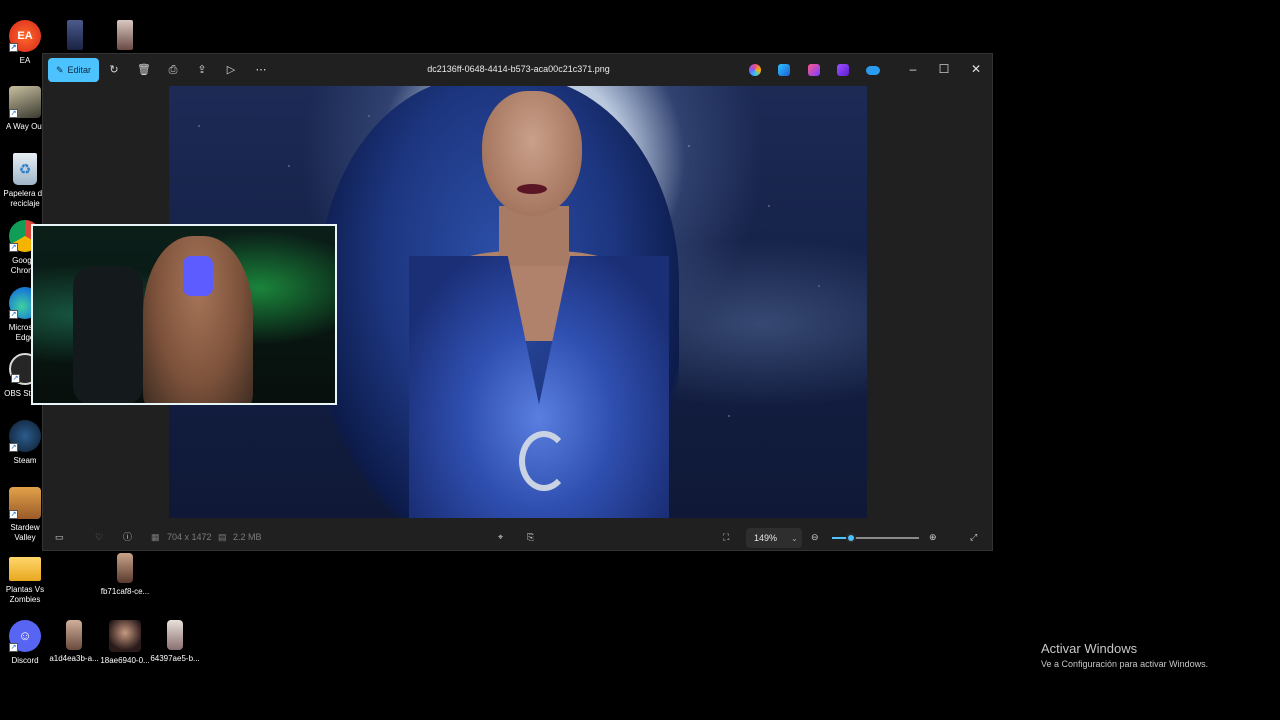  Describe the element at coordinates (532, 189) in the screenshot. I see `lips` at that location.